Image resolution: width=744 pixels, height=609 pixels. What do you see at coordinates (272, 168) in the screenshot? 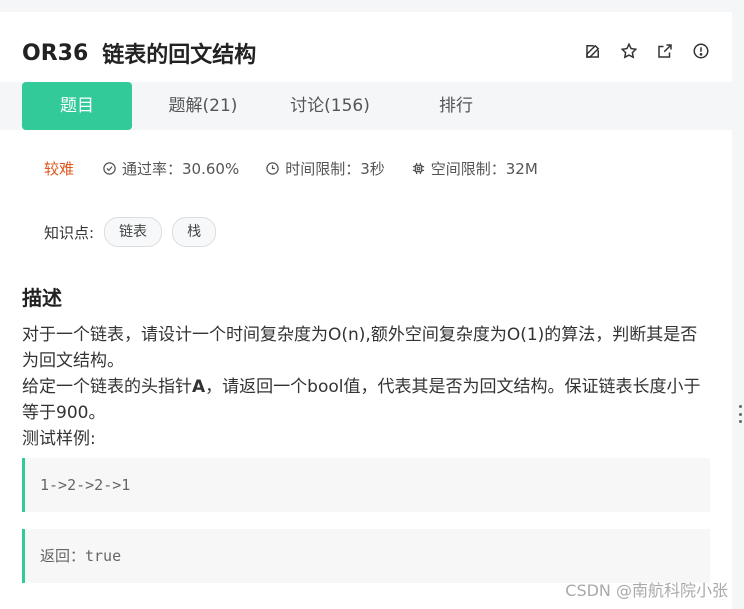
I see `clock-icon` at bounding box center [272, 168].